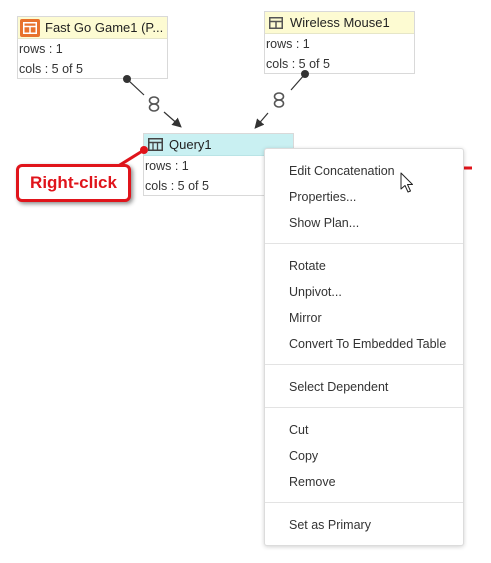 Image resolution: width=491 pixels, height=563 pixels. I want to click on table-orange-icon, so click(30, 27).